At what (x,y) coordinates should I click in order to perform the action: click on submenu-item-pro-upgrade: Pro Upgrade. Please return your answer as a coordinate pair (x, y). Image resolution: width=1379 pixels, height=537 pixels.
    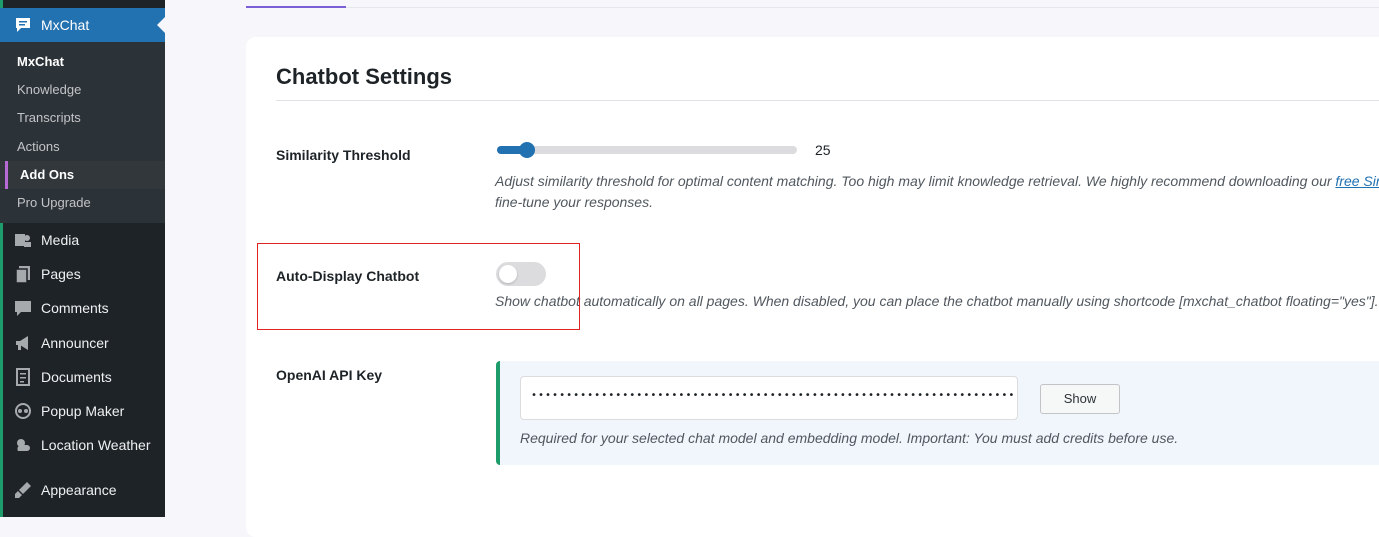
    Looking at the image, I should click on (54, 202).